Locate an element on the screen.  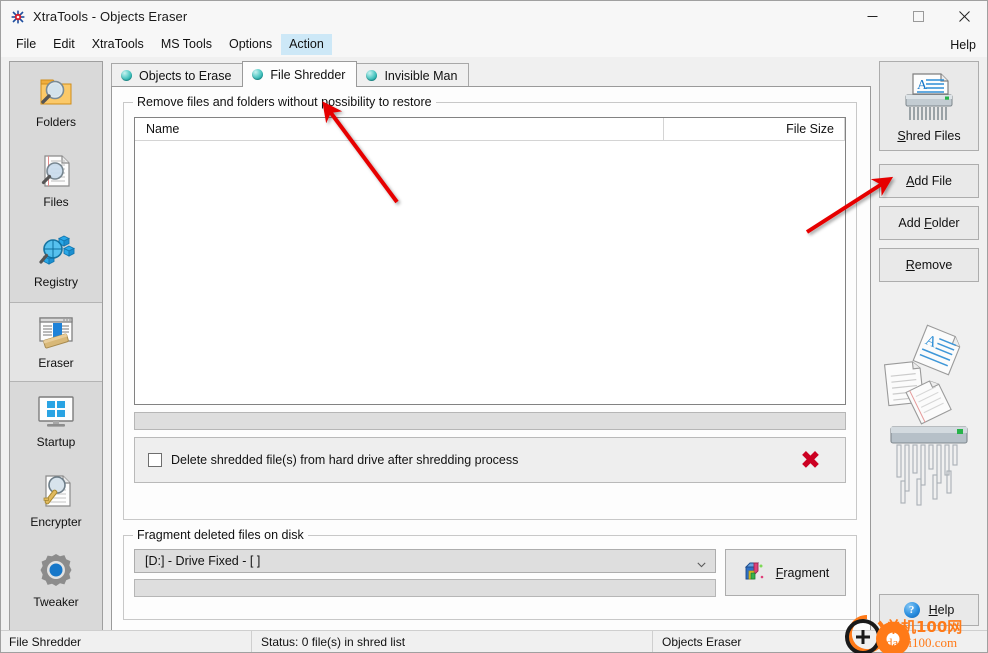
fragment-button: Fragment is located at coordinates (785, 572).